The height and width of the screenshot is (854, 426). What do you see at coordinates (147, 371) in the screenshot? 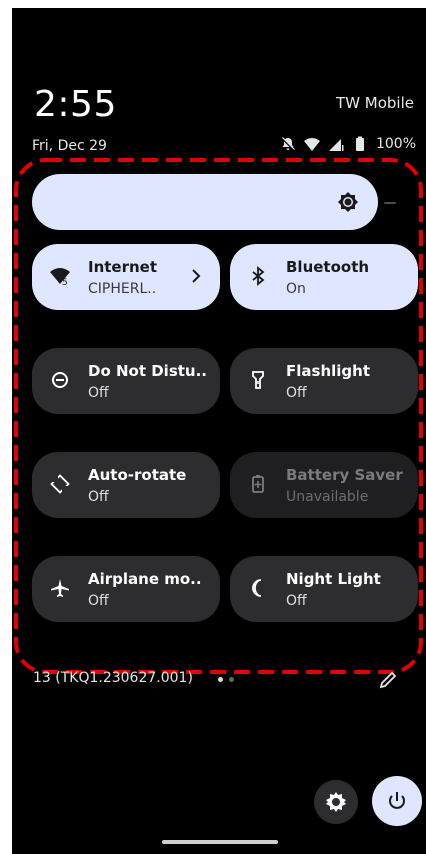
I see `tile-dnd-title: Do Not Distu..` at bounding box center [147, 371].